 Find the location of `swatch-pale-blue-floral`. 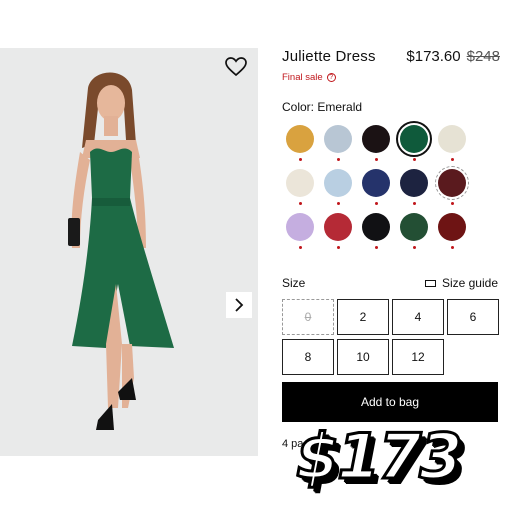

swatch-pale-blue-floral is located at coordinates (338, 139).